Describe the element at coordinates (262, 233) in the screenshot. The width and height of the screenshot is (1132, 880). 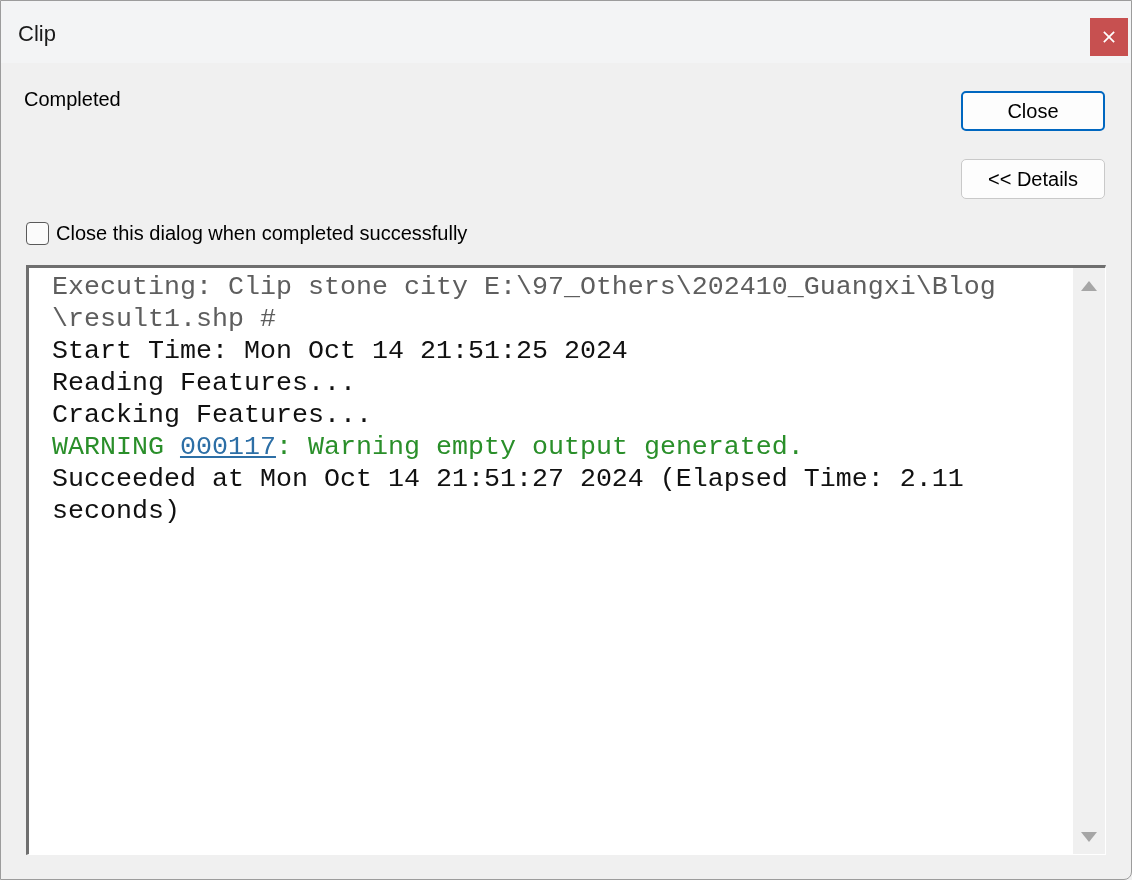
I see `checkbox-label: Close this dialog when completed successfully` at that location.